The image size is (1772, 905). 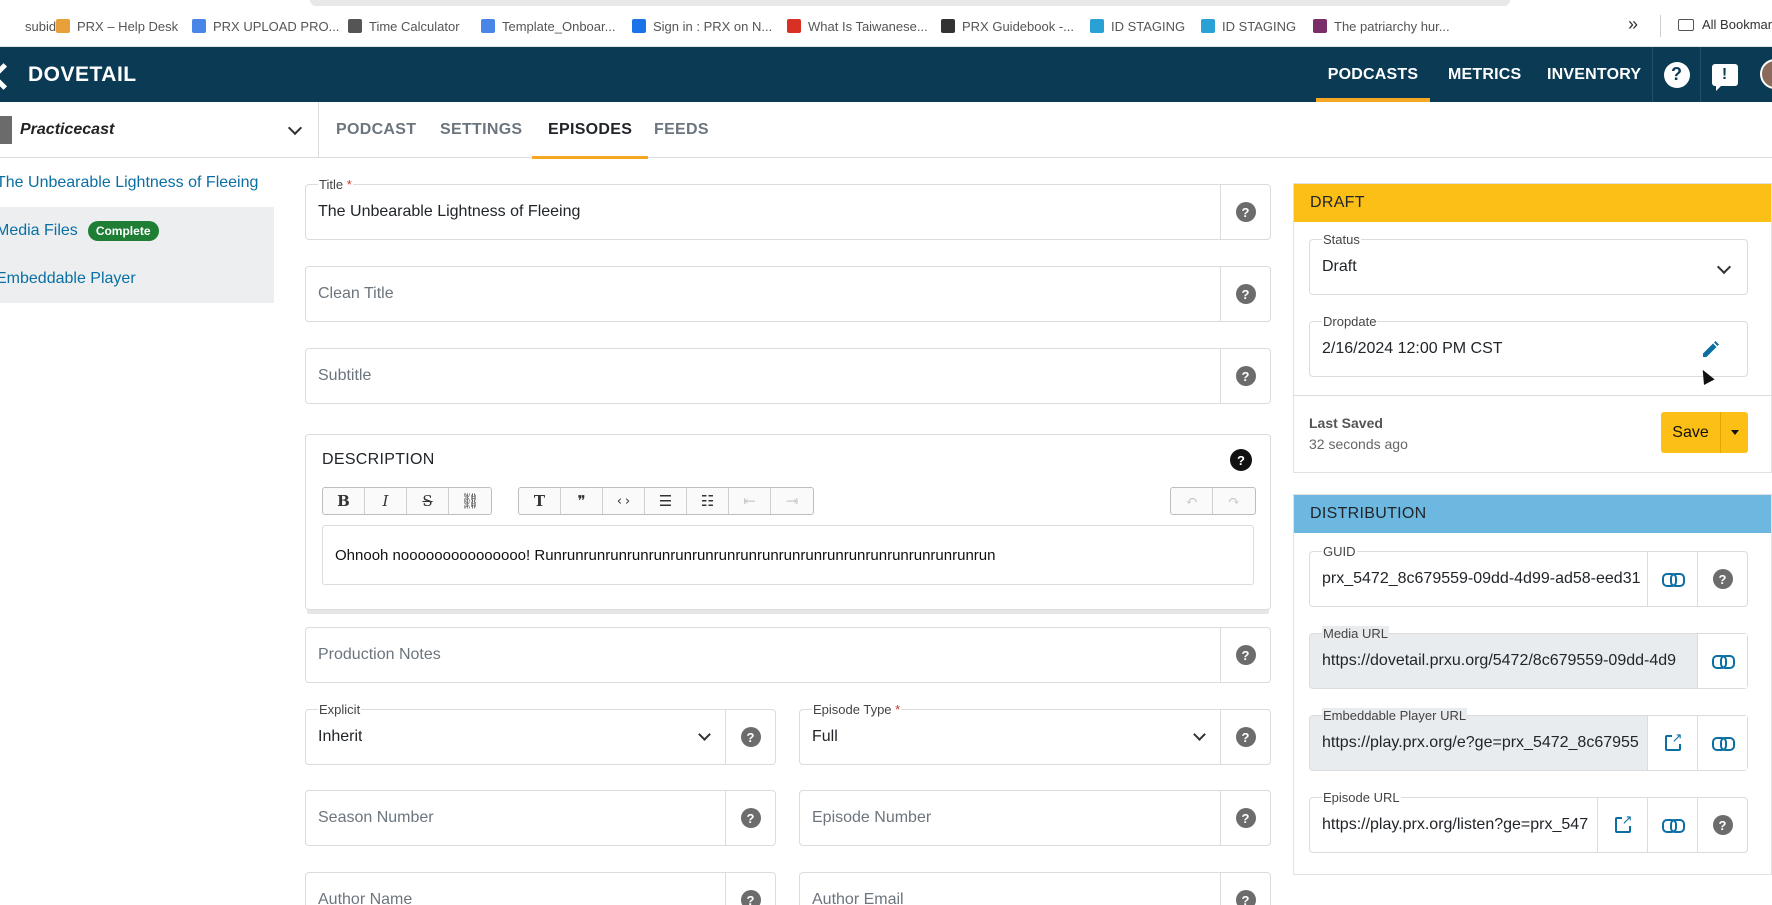 I want to click on episode-url-help-button: ?, so click(x=1722, y=825).